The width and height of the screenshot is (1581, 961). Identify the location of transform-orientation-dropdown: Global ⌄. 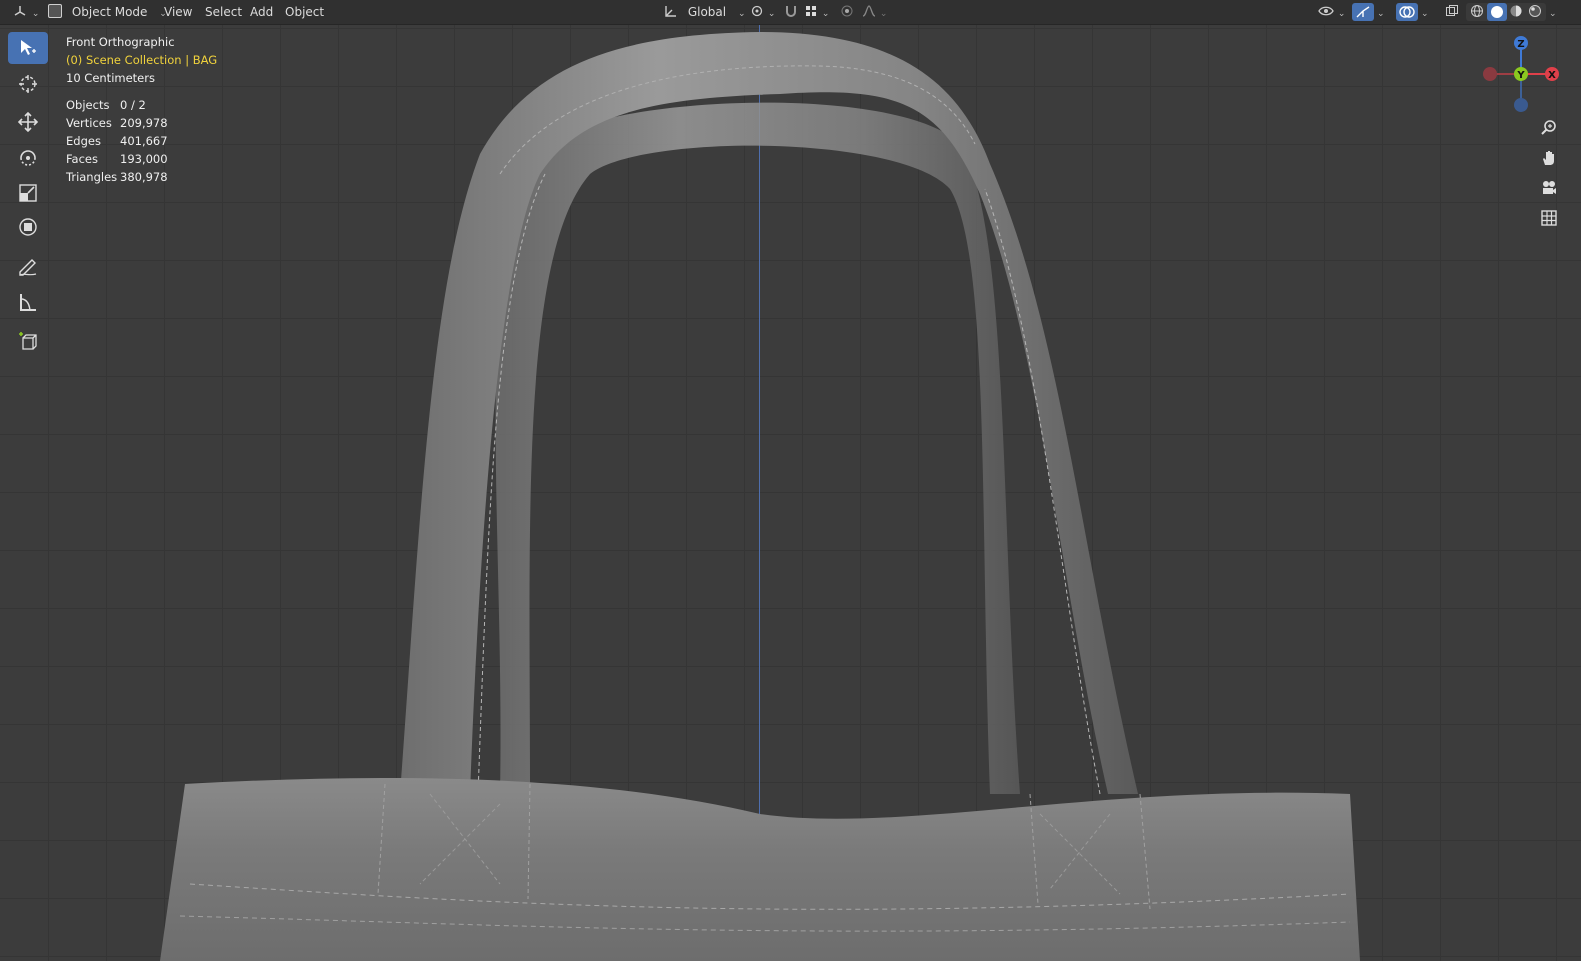
(704, 12).